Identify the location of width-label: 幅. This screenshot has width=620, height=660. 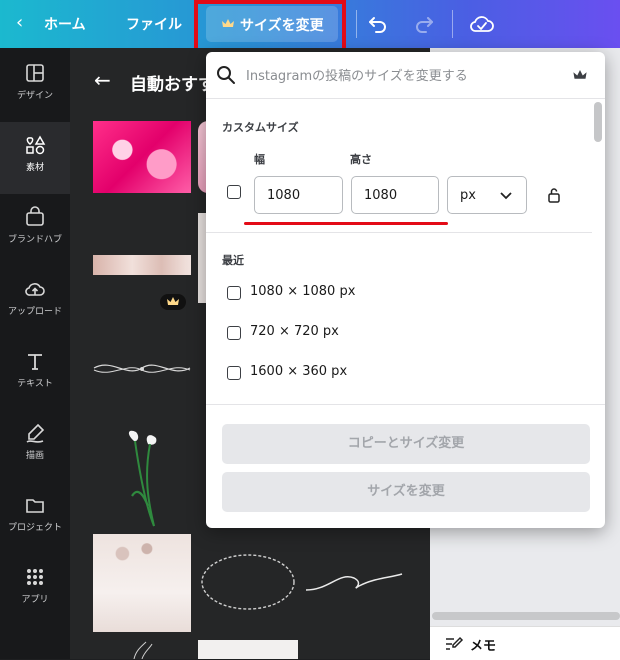
(259, 159).